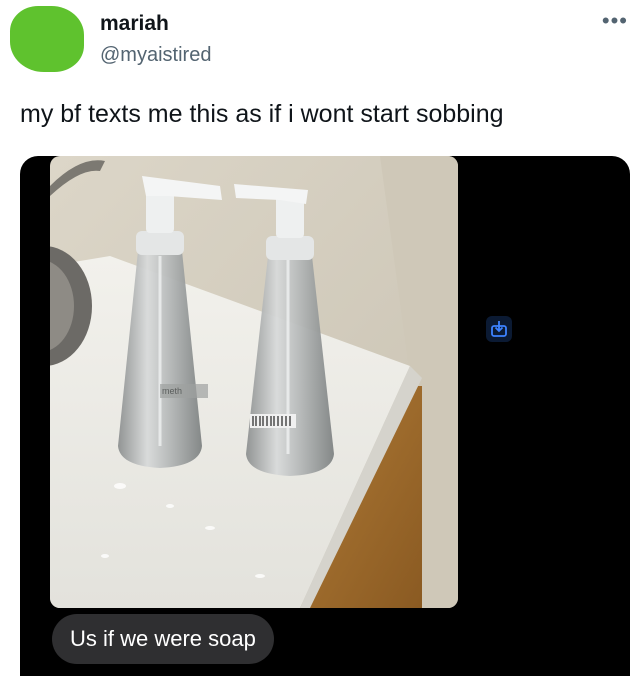  Describe the element at coordinates (155, 55) in the screenshot. I see `author-handle: @myaistired` at that location.